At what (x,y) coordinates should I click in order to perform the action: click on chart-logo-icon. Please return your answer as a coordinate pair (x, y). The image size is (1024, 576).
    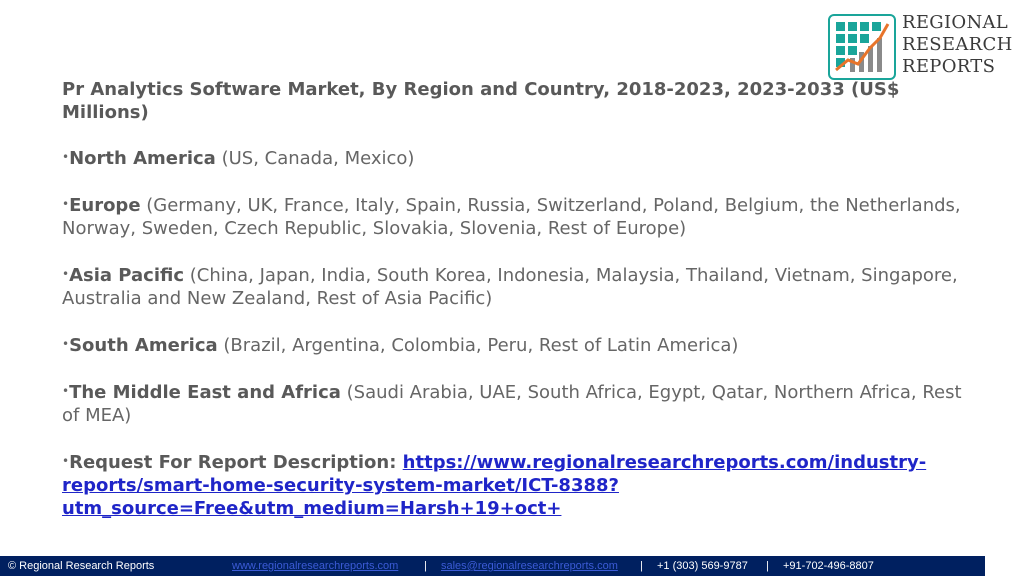
    Looking at the image, I should click on (862, 47).